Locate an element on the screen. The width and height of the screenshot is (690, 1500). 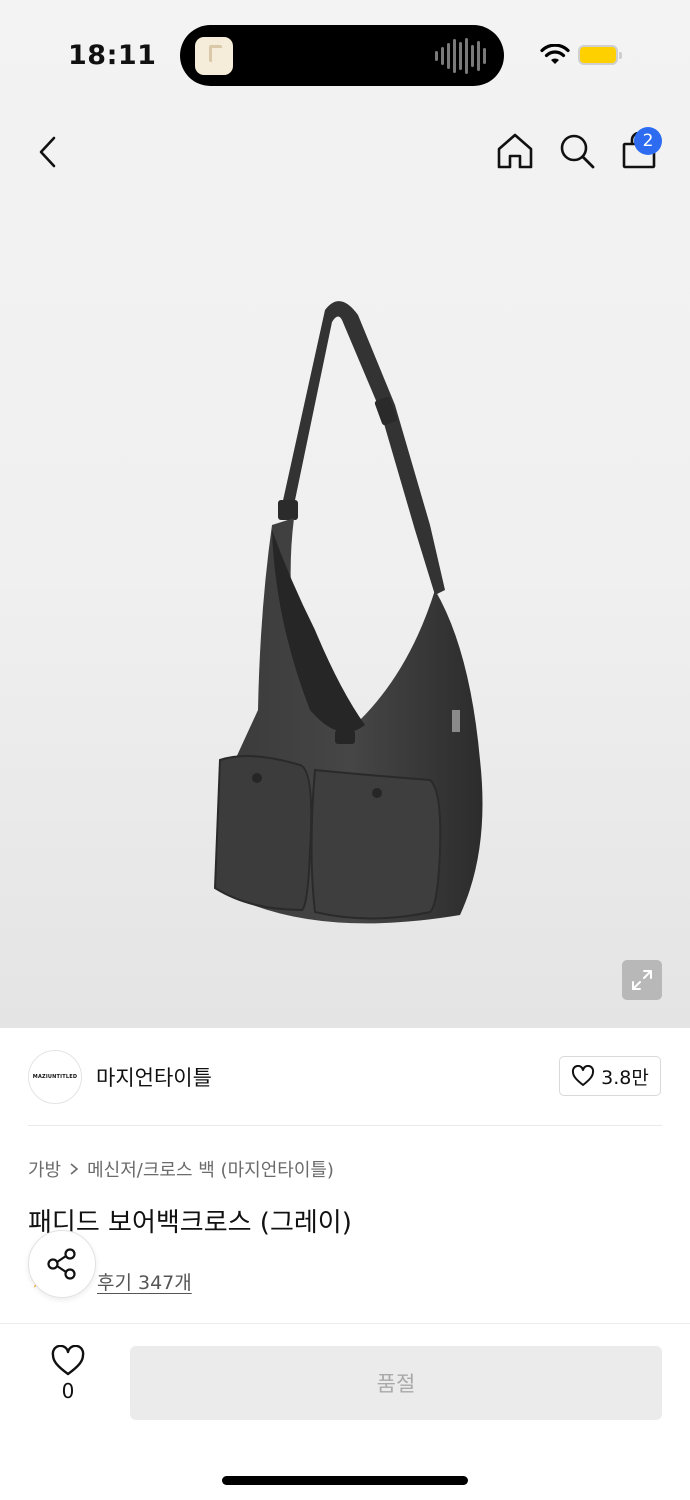
audio-wave-icon is located at coordinates (460, 56).